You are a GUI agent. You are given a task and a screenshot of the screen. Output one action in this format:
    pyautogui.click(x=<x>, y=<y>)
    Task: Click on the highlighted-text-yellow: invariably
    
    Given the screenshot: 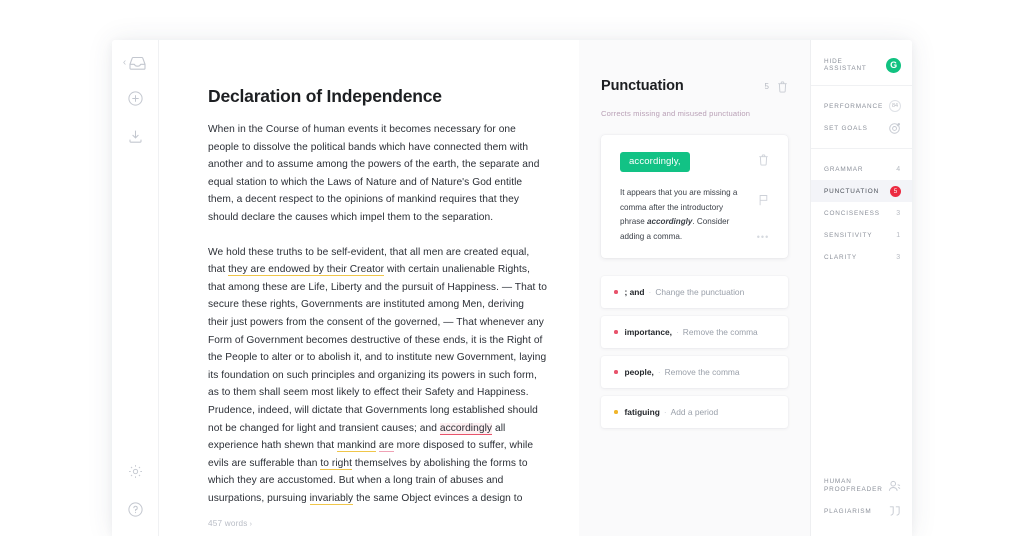 What is the action you would take?
    pyautogui.click(x=331, y=498)
    